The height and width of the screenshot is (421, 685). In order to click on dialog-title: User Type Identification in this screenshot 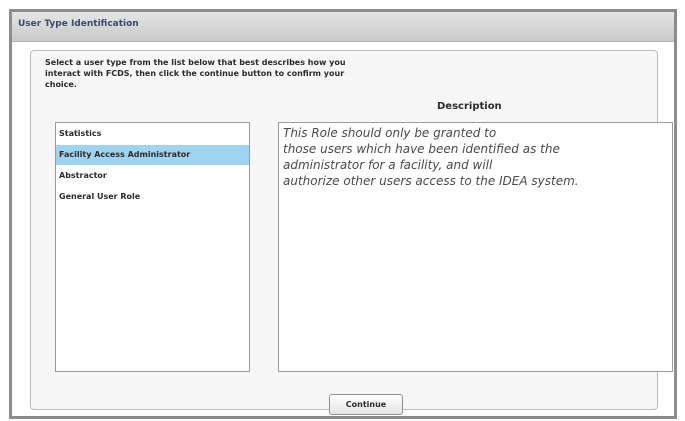, I will do `click(78, 24)`.